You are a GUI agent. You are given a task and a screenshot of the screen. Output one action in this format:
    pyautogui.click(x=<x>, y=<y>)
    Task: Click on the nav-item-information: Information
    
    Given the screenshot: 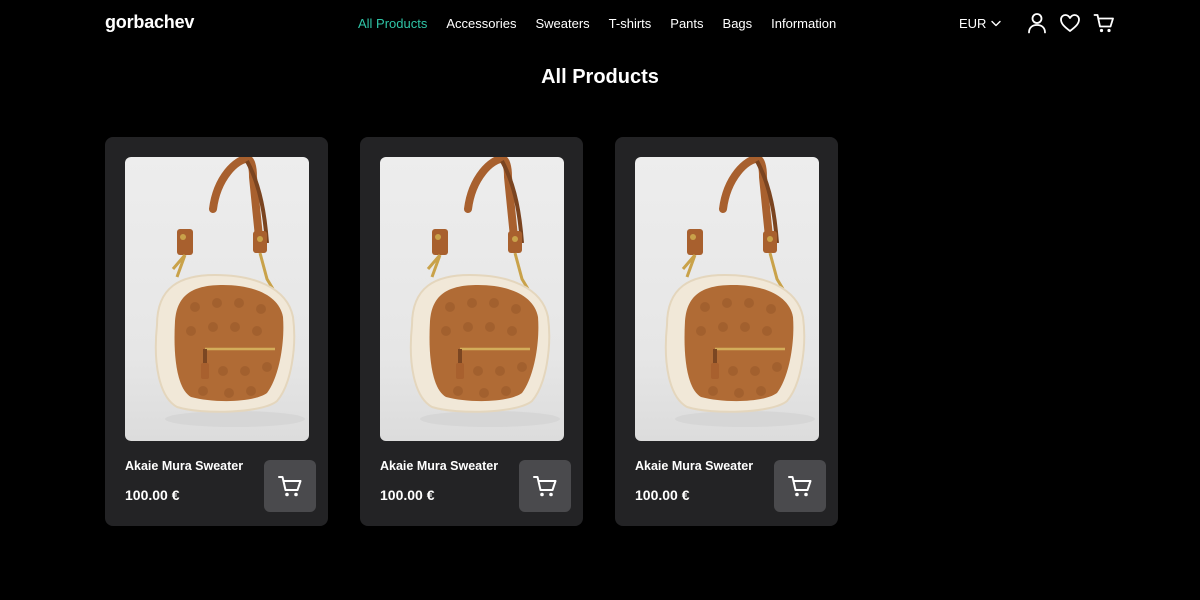 What is the action you would take?
    pyautogui.click(x=803, y=23)
    